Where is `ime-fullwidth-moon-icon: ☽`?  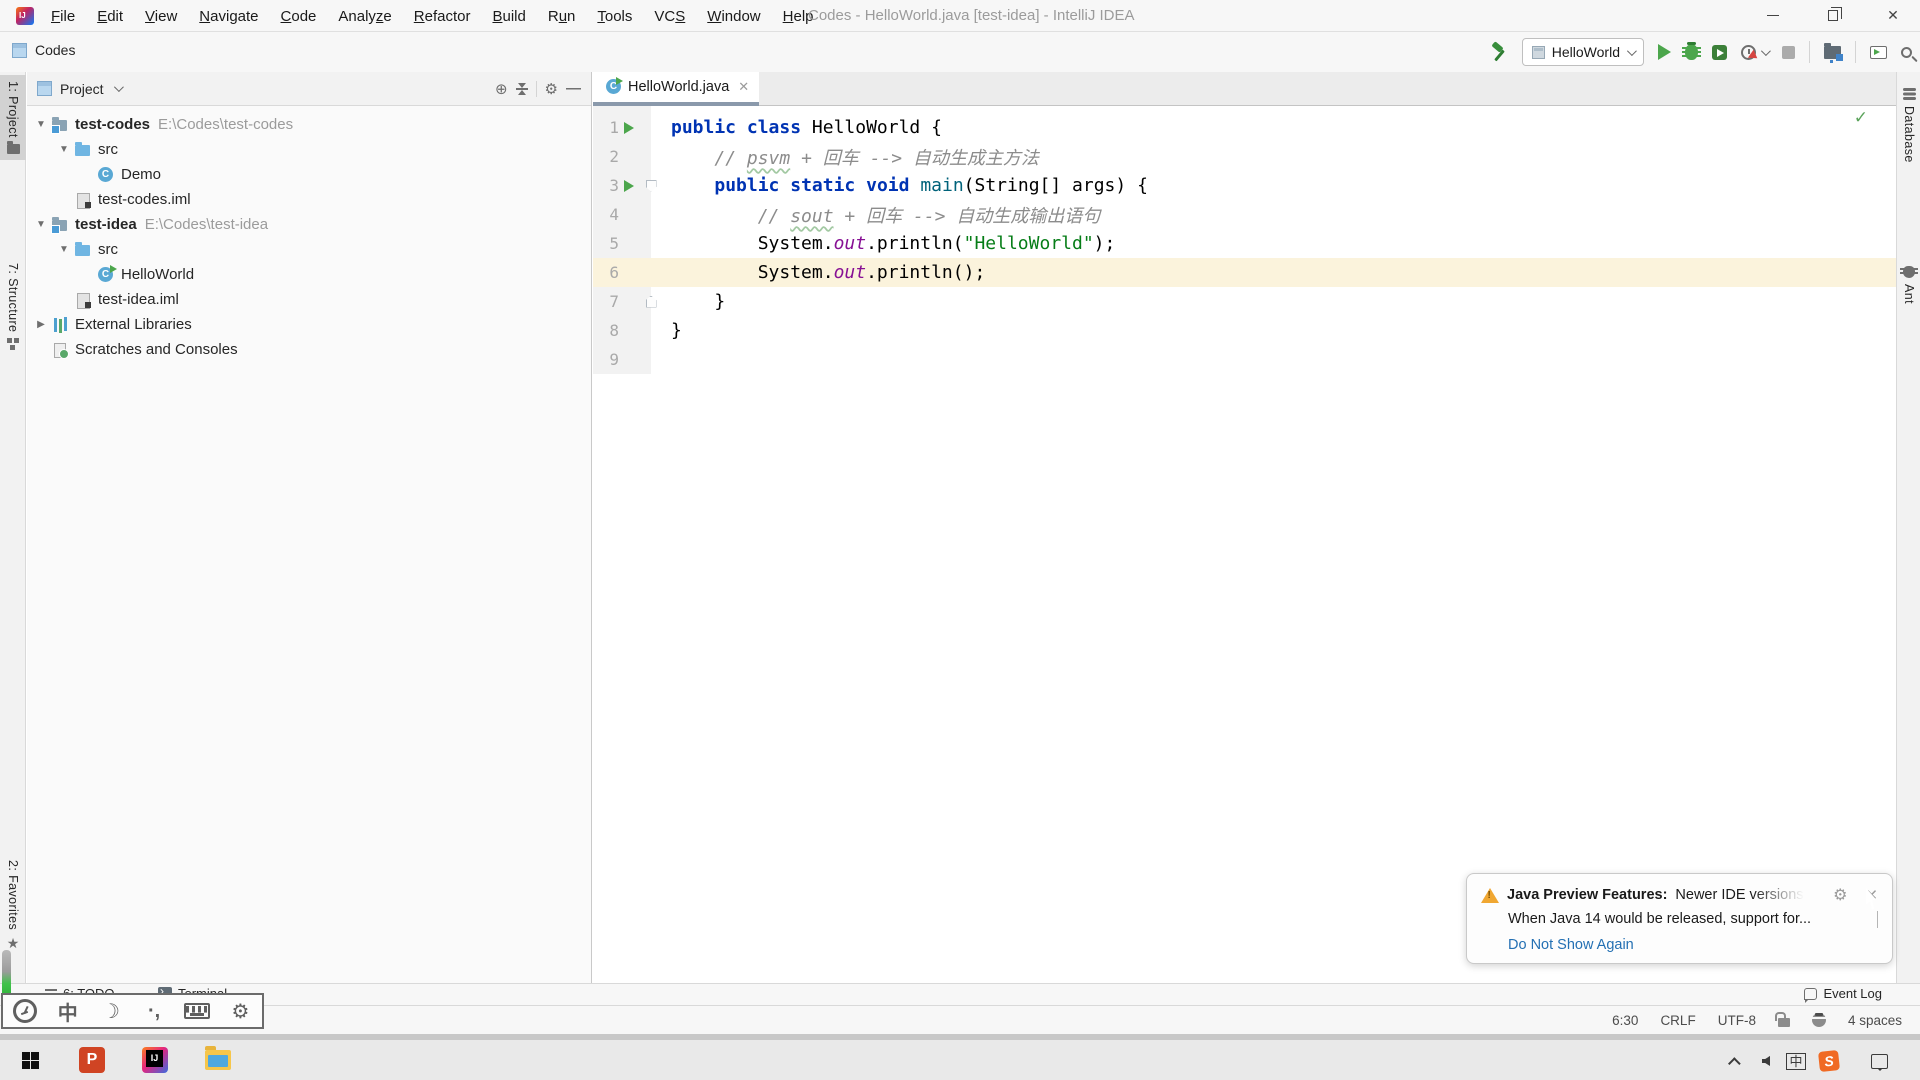 ime-fullwidth-moon-icon: ☽ is located at coordinates (110, 1011).